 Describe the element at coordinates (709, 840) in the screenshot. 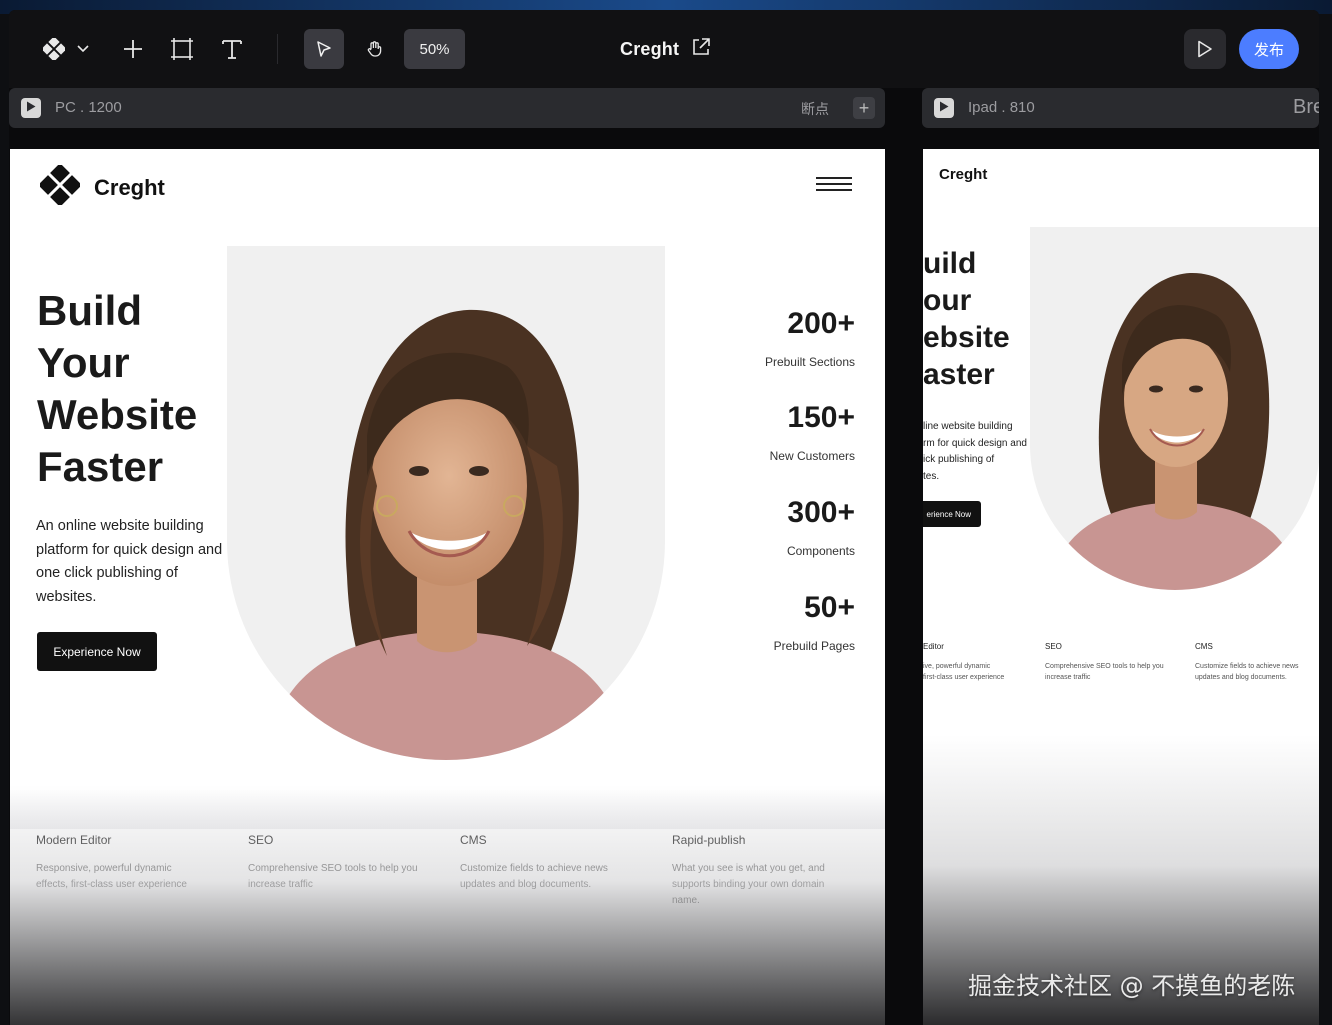

I see `feature-title: Rapid-publish` at that location.